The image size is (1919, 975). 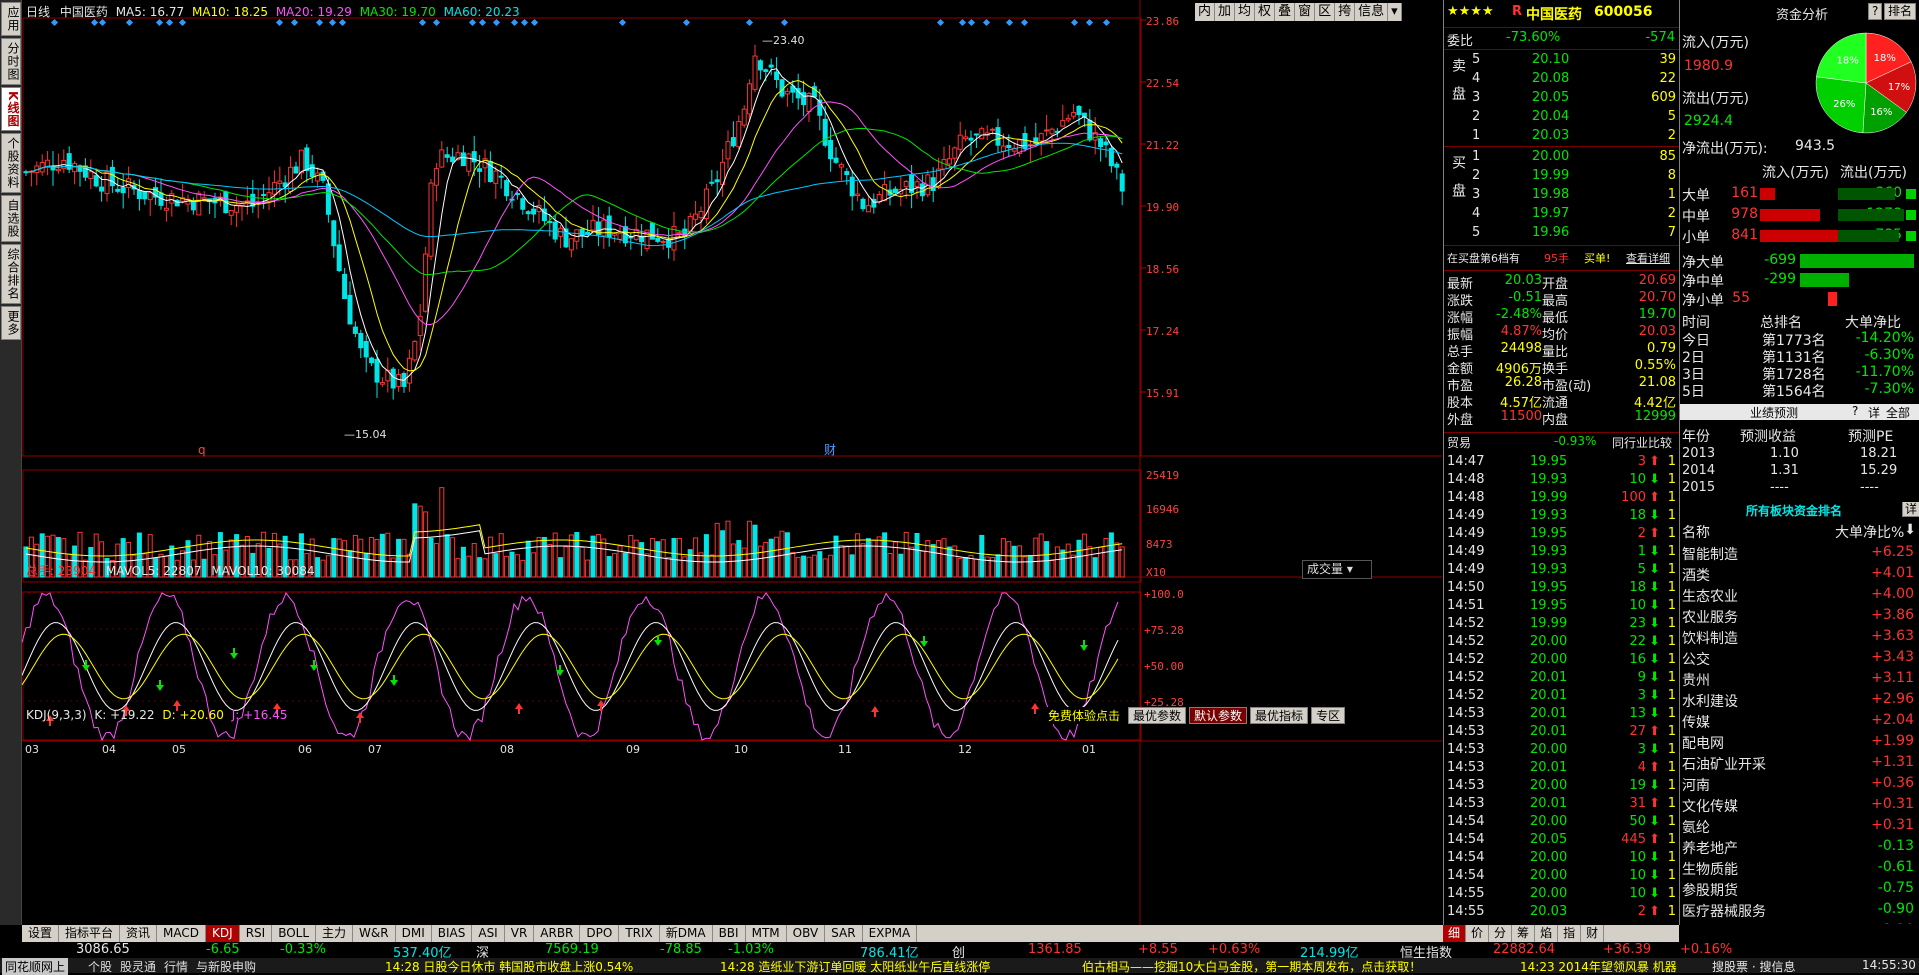 What do you see at coordinates (1305, 12) in the screenshot?
I see `toolbar-button-5: 窗` at bounding box center [1305, 12].